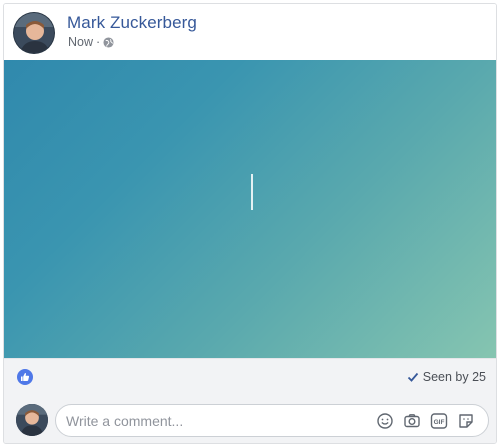  Describe the element at coordinates (454, 377) in the screenshot. I see `seen-label: Seen by 25` at that location.